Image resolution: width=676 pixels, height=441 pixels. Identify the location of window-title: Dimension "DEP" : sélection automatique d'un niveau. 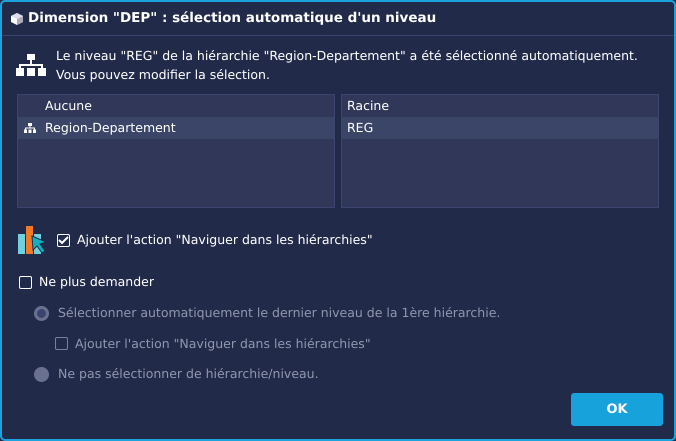
(232, 18).